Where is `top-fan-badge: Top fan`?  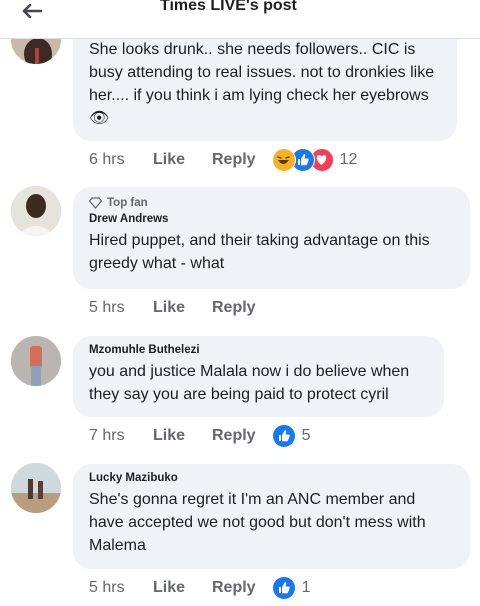 top-fan-badge: Top fan is located at coordinates (271, 203).